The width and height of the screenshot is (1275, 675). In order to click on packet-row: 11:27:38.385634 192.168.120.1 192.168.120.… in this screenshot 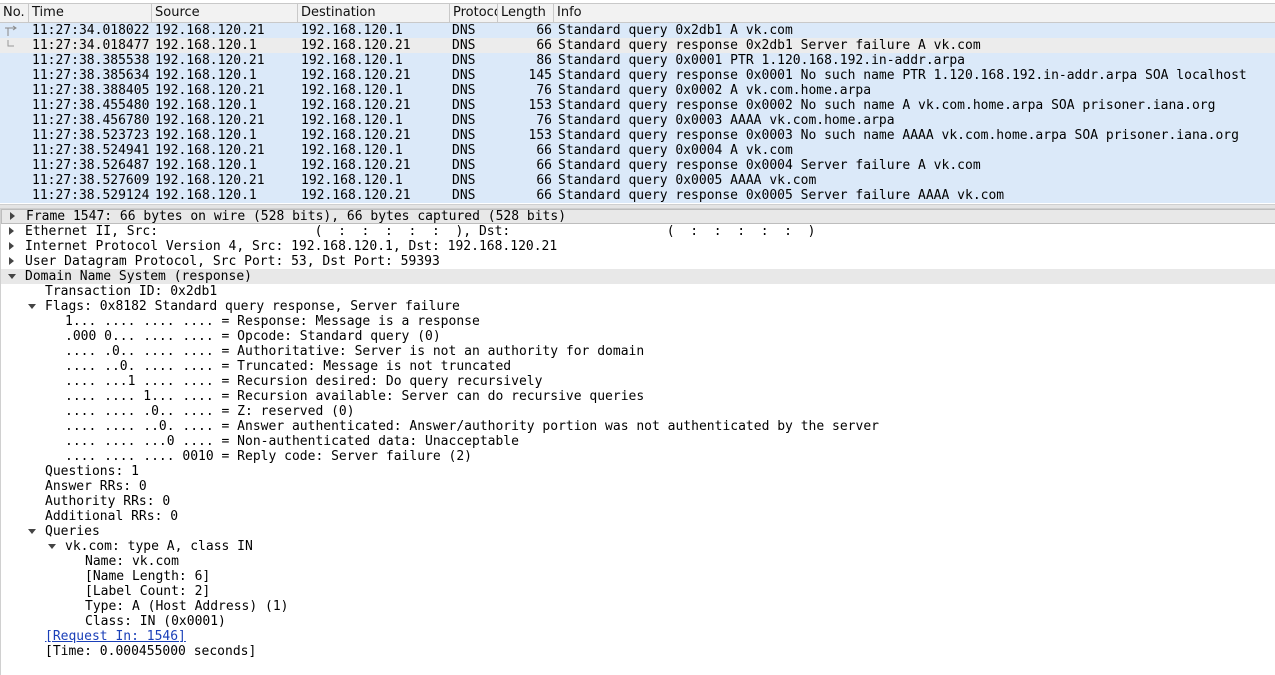, I will do `click(637, 75)`.